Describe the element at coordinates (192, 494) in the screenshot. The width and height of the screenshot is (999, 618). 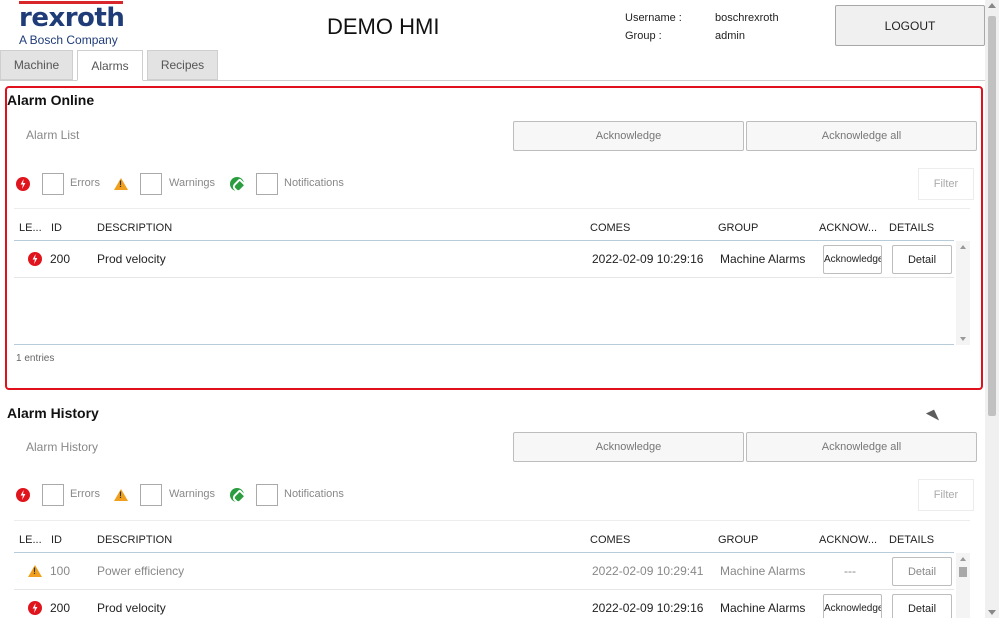
I see `history-warnings-label: Warnings` at that location.